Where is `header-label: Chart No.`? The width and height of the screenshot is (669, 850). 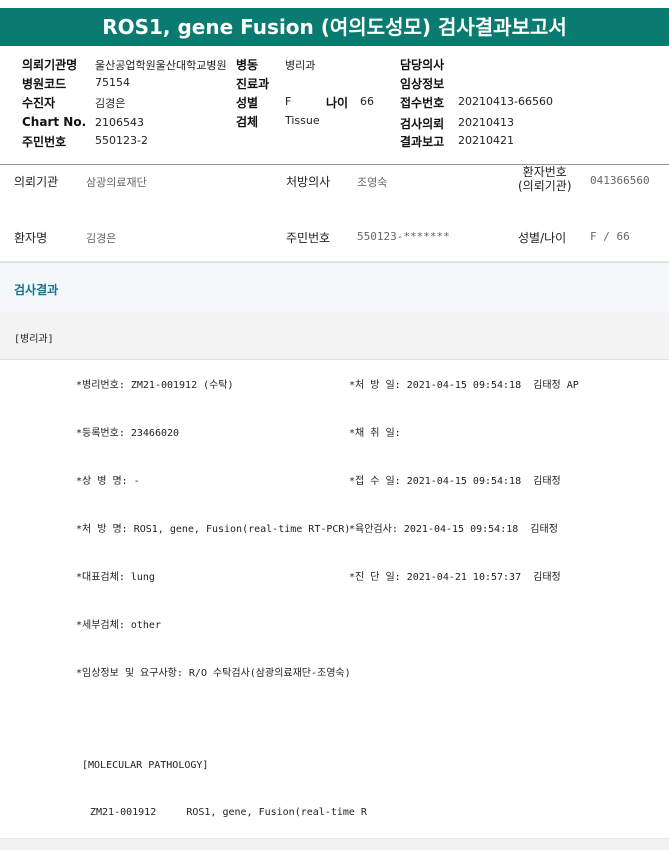
header-label: Chart No. is located at coordinates (54, 122).